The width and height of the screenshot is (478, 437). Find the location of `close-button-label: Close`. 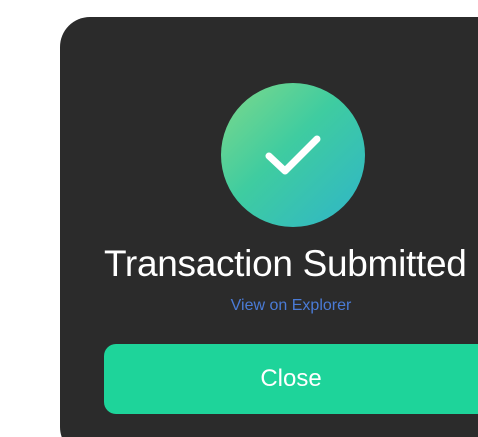

close-button-label: Close is located at coordinates (291, 378).